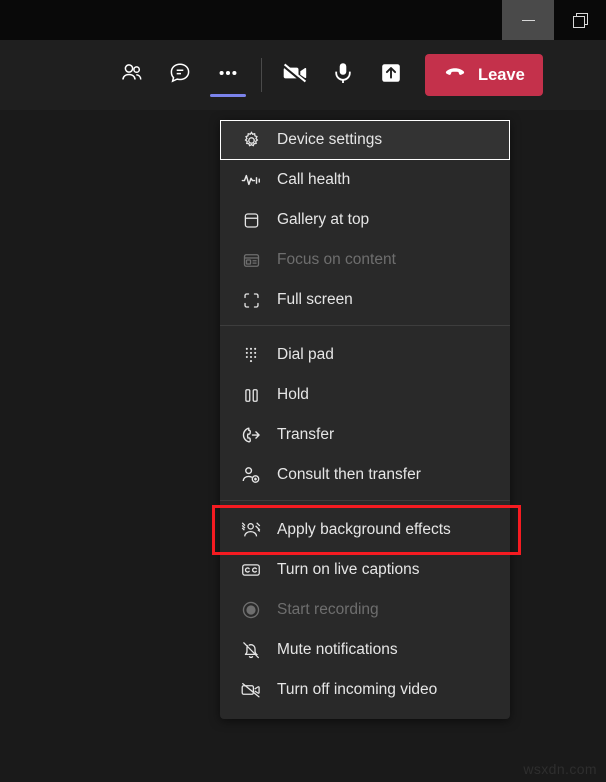 The width and height of the screenshot is (606, 782). What do you see at coordinates (251, 530) in the screenshot?
I see `background-effects-icon` at bounding box center [251, 530].